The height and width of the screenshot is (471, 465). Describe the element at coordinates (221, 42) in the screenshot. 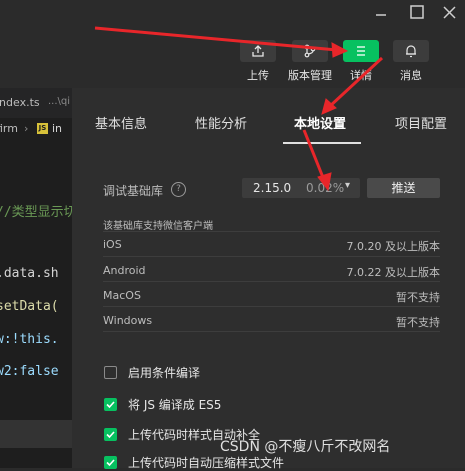

I see `annotation-arrow-to-details` at that location.